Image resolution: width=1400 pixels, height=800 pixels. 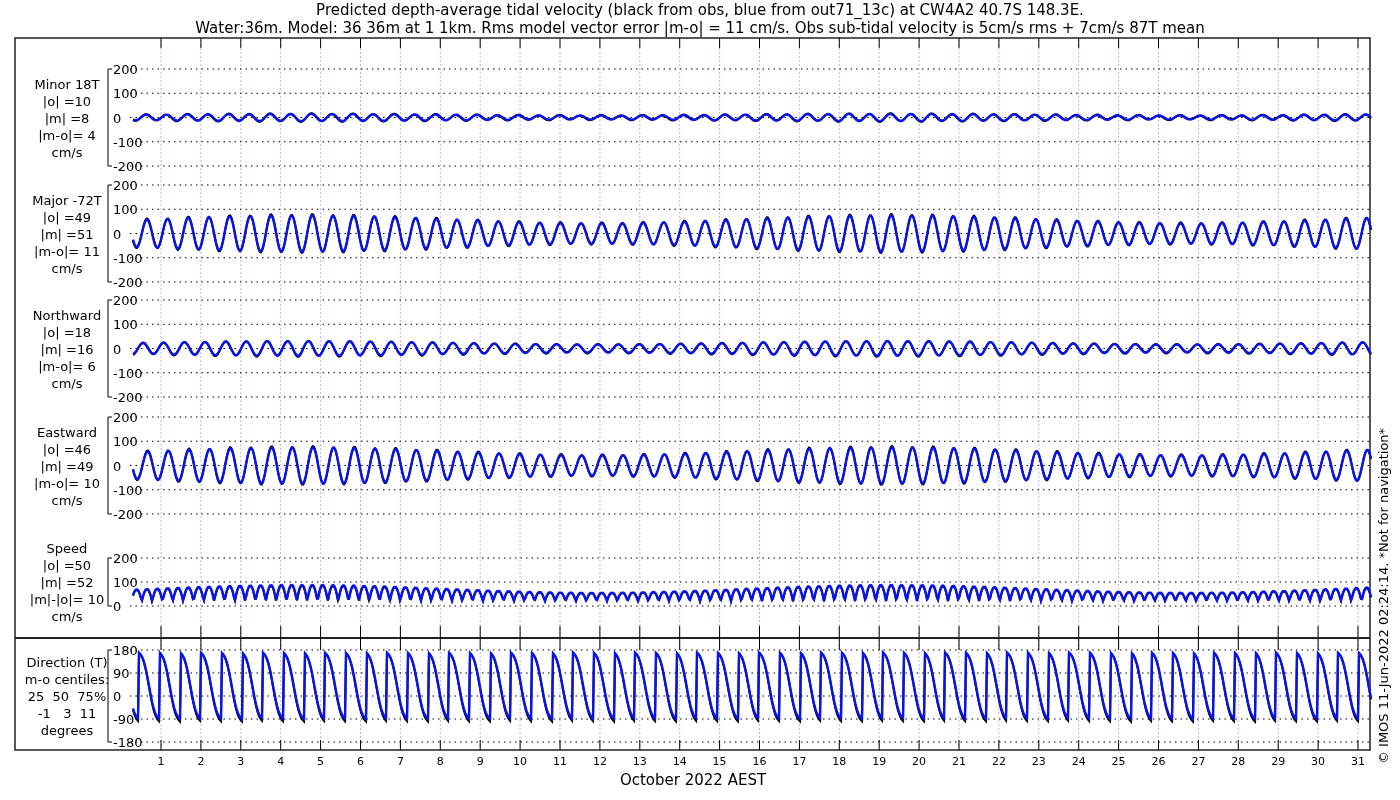 What do you see at coordinates (125, 650) in the screenshot?
I see `y-tick-label: 180` at bounding box center [125, 650].